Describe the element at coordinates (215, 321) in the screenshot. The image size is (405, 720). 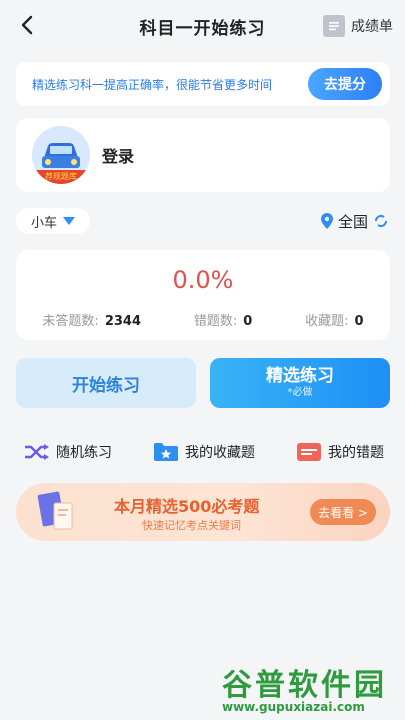
I see `stat-wrong-label: 错题数:` at that location.